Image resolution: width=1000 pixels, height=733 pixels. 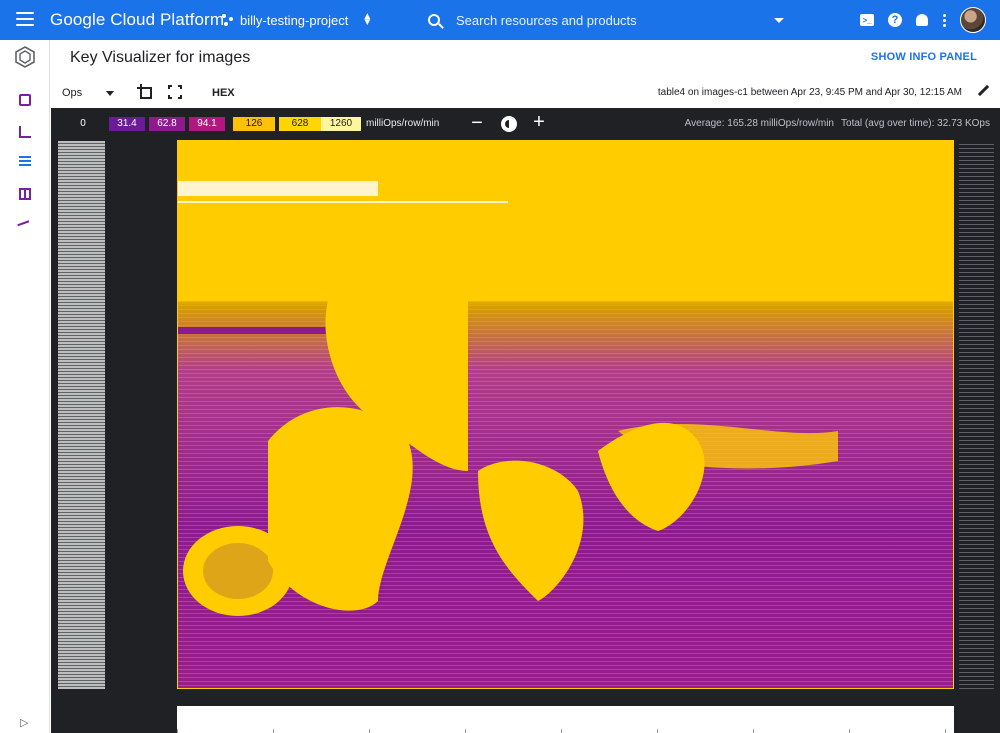 What do you see at coordinates (769, 92) in the screenshot?
I see `range-between-word: between` at bounding box center [769, 92].